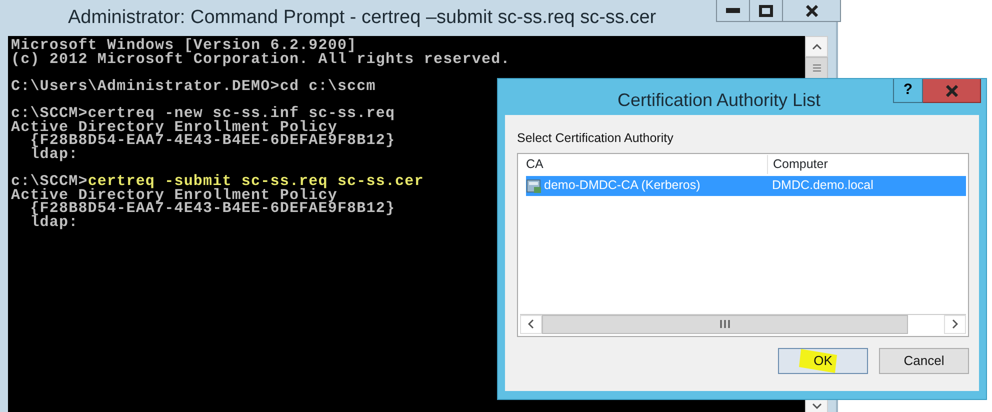 Image resolution: width=992 pixels, height=412 pixels. I want to click on column-header: Computer, so click(798, 164).